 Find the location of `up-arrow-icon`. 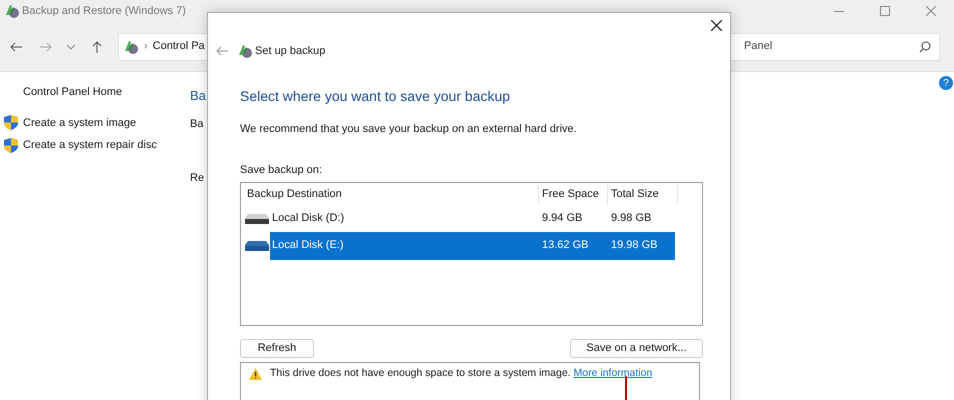

up-arrow-icon is located at coordinates (97, 46).